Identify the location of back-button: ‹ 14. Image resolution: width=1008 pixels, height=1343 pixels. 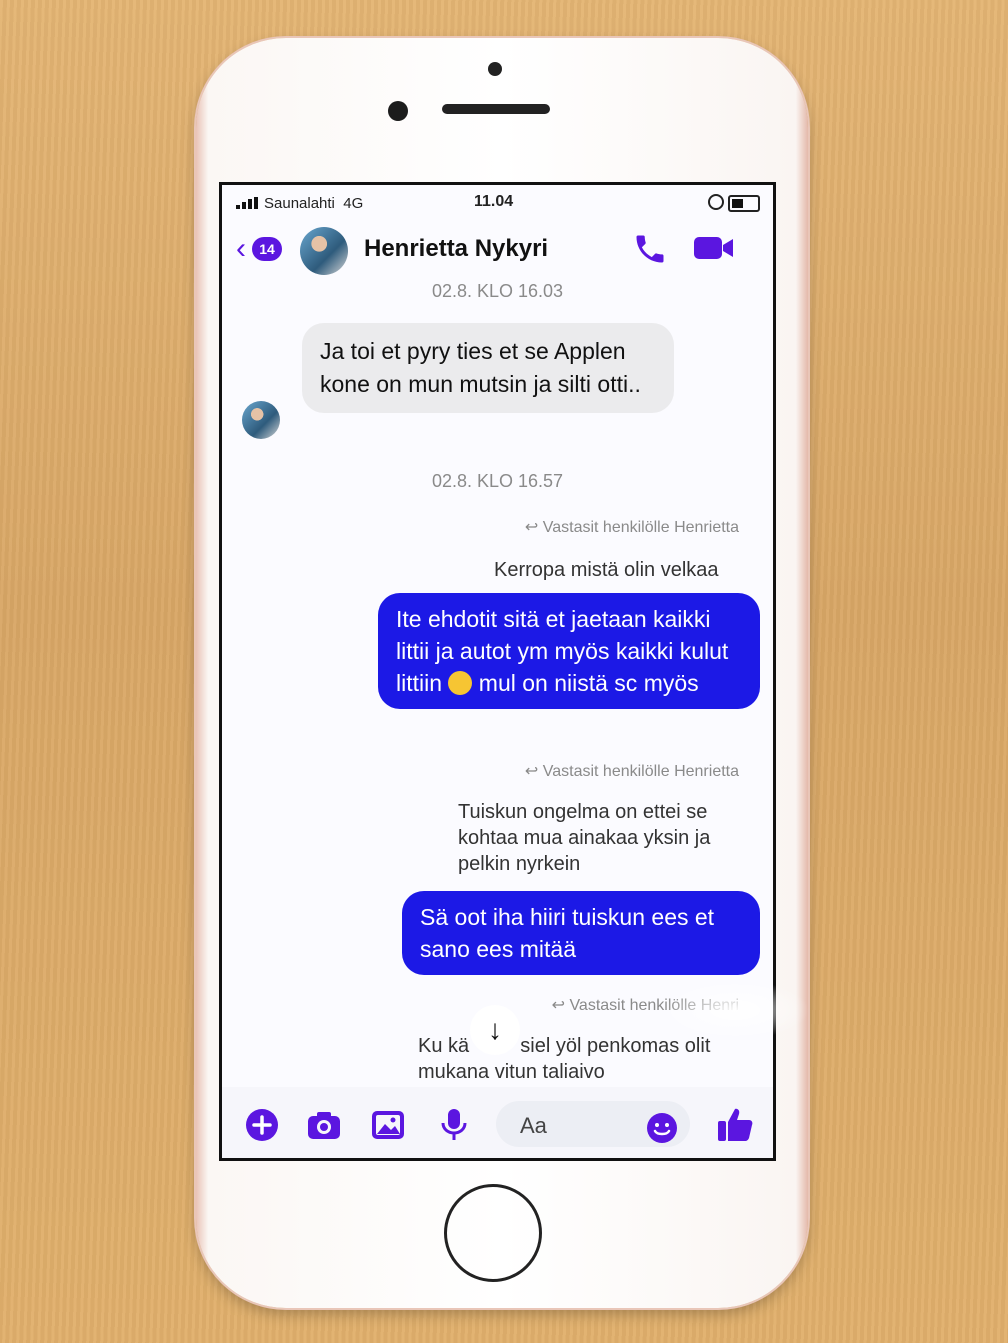
(262, 249).